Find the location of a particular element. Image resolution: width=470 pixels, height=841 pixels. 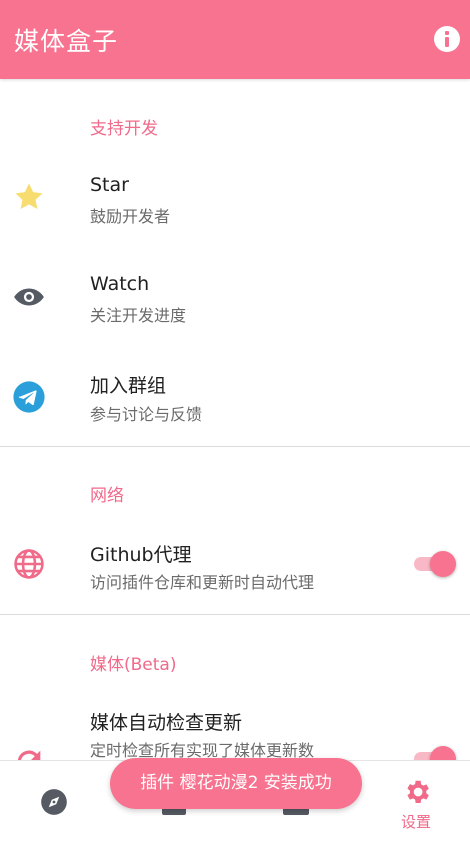

section-title-network: 网络 is located at coordinates (107, 496).